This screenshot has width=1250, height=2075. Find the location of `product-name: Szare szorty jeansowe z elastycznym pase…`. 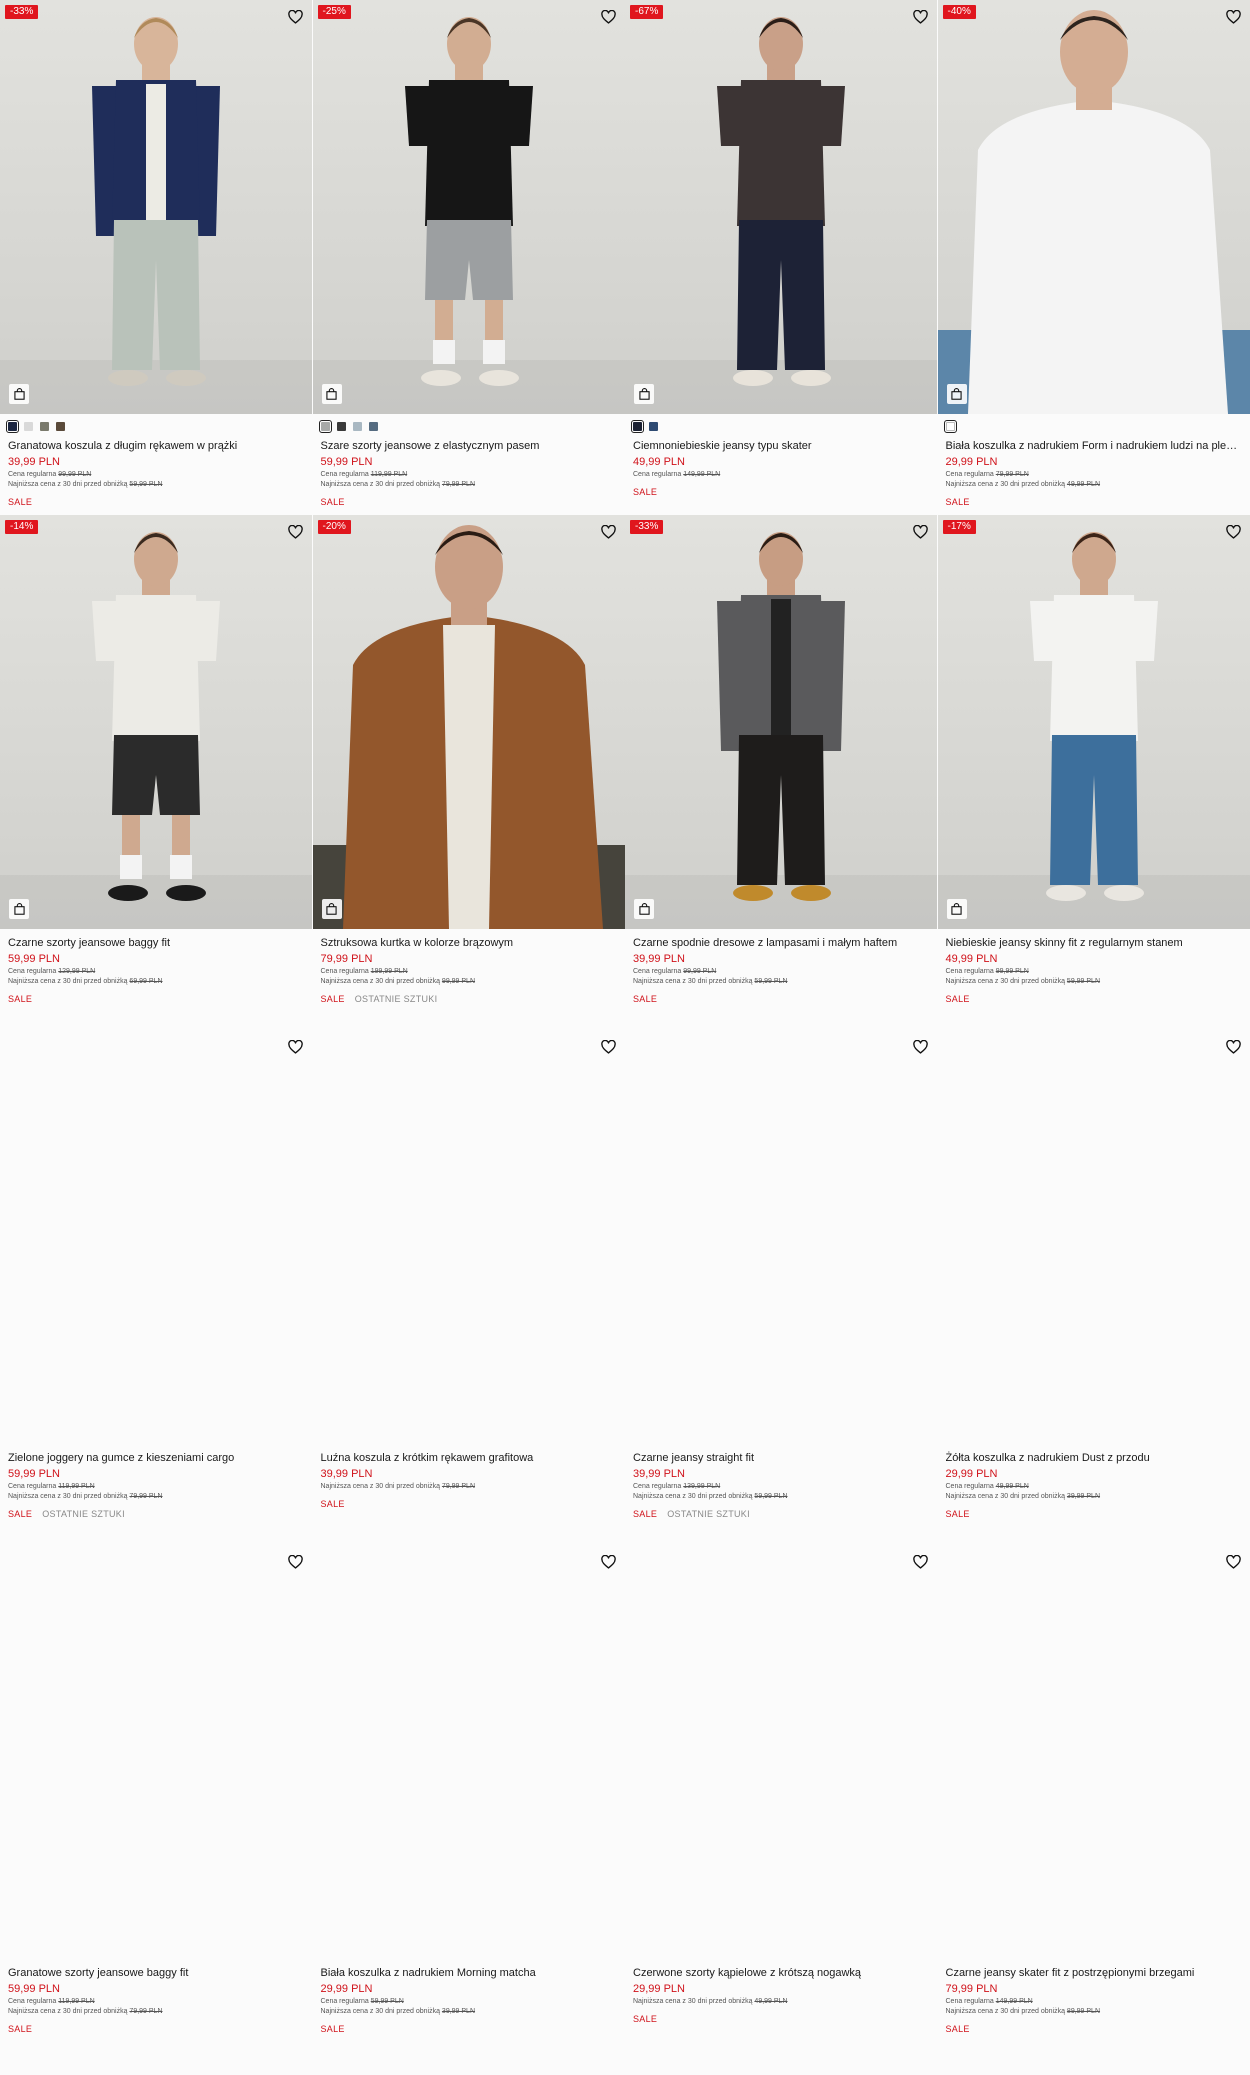

product-name: Szare szorty jeansowe z elastycznym pase… is located at coordinates (469, 446).